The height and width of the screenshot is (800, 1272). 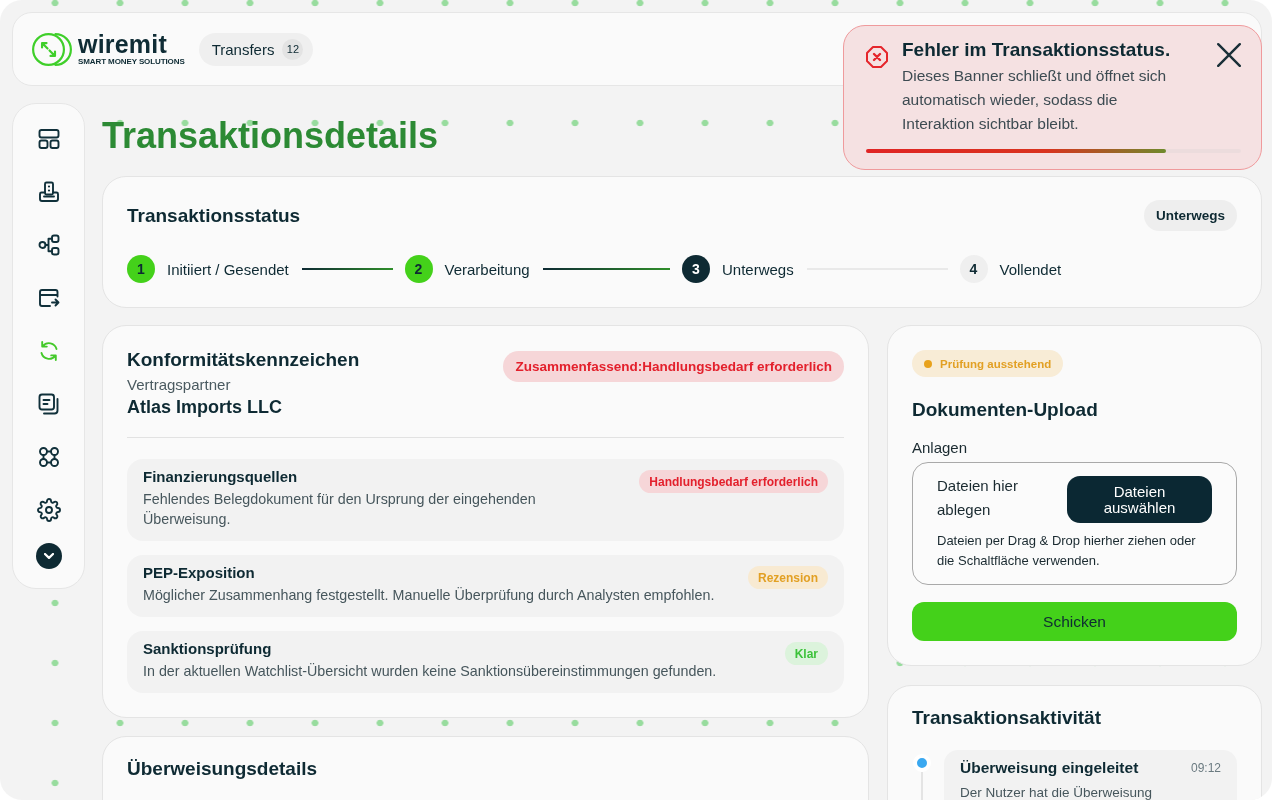 What do you see at coordinates (48, 192) in the screenshot?
I see `device-icon` at bounding box center [48, 192].